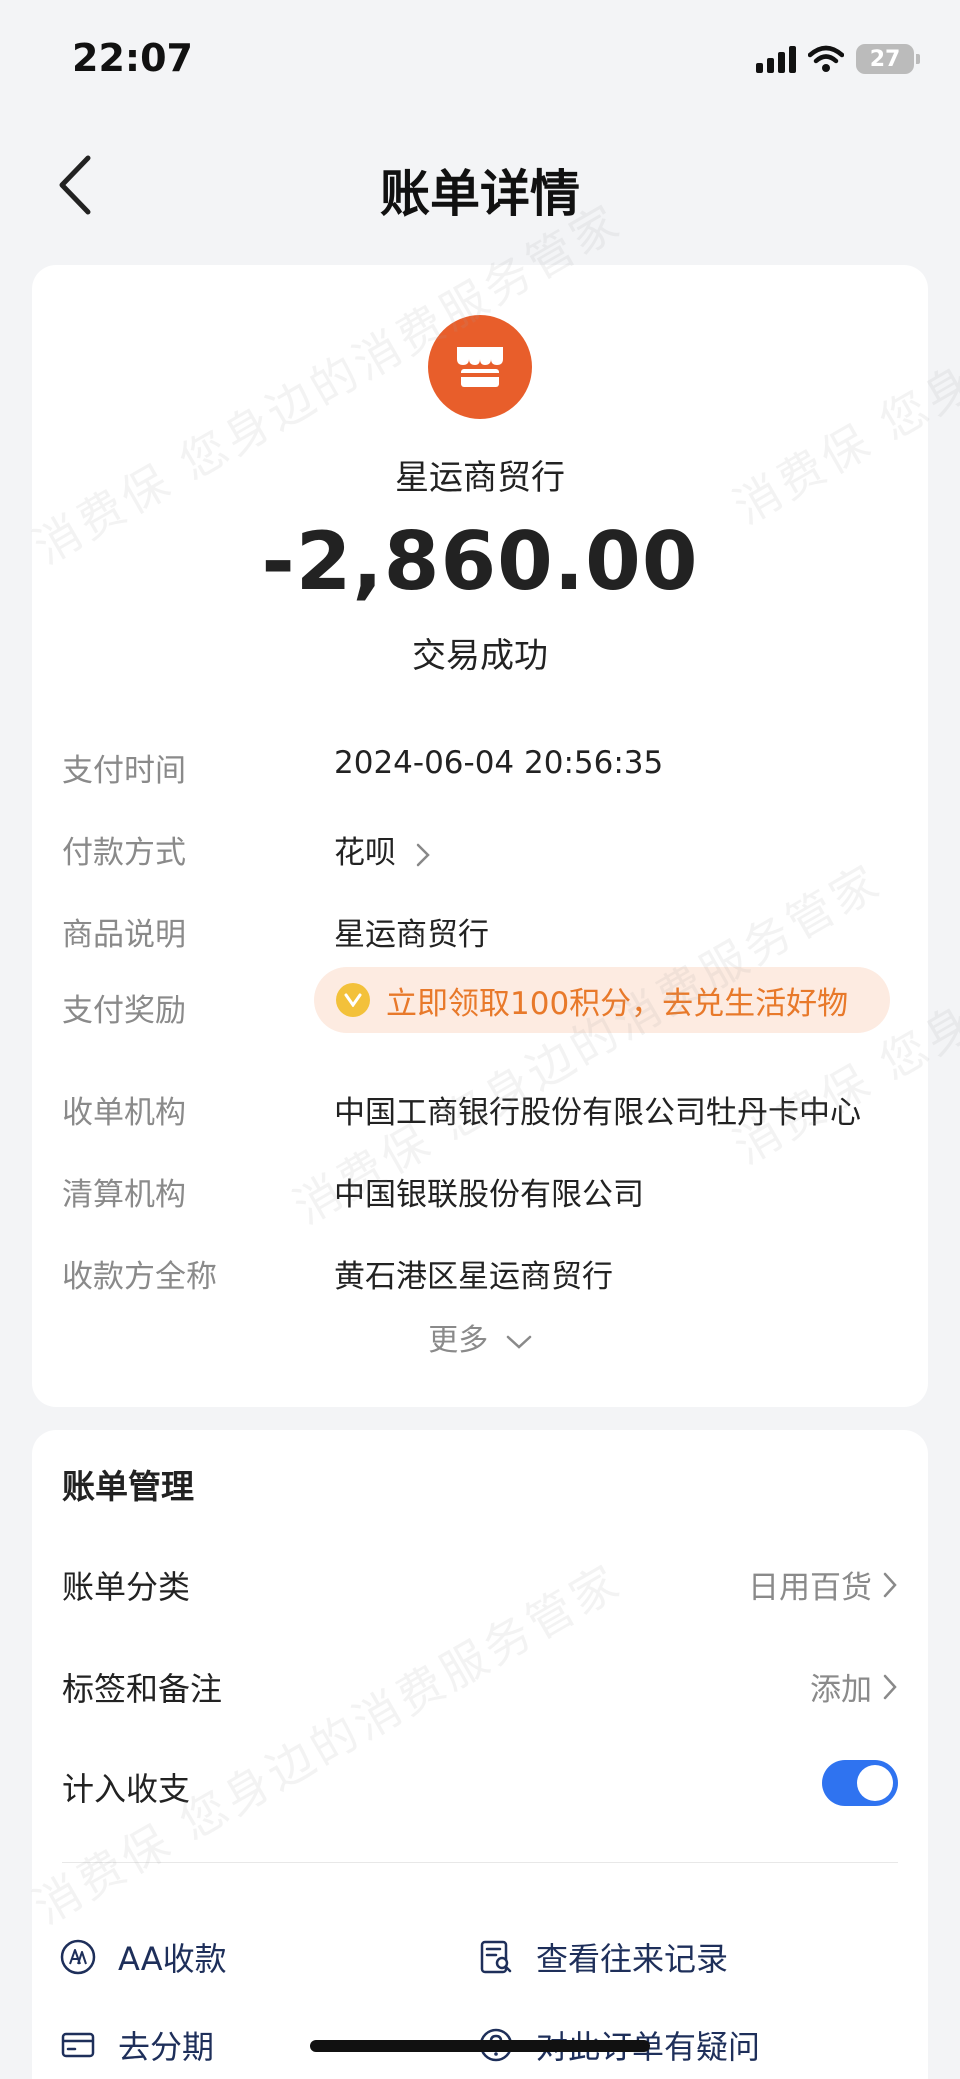 The width and height of the screenshot is (960, 2079). Describe the element at coordinates (480, 1862) in the screenshot. I see `divider` at that location.